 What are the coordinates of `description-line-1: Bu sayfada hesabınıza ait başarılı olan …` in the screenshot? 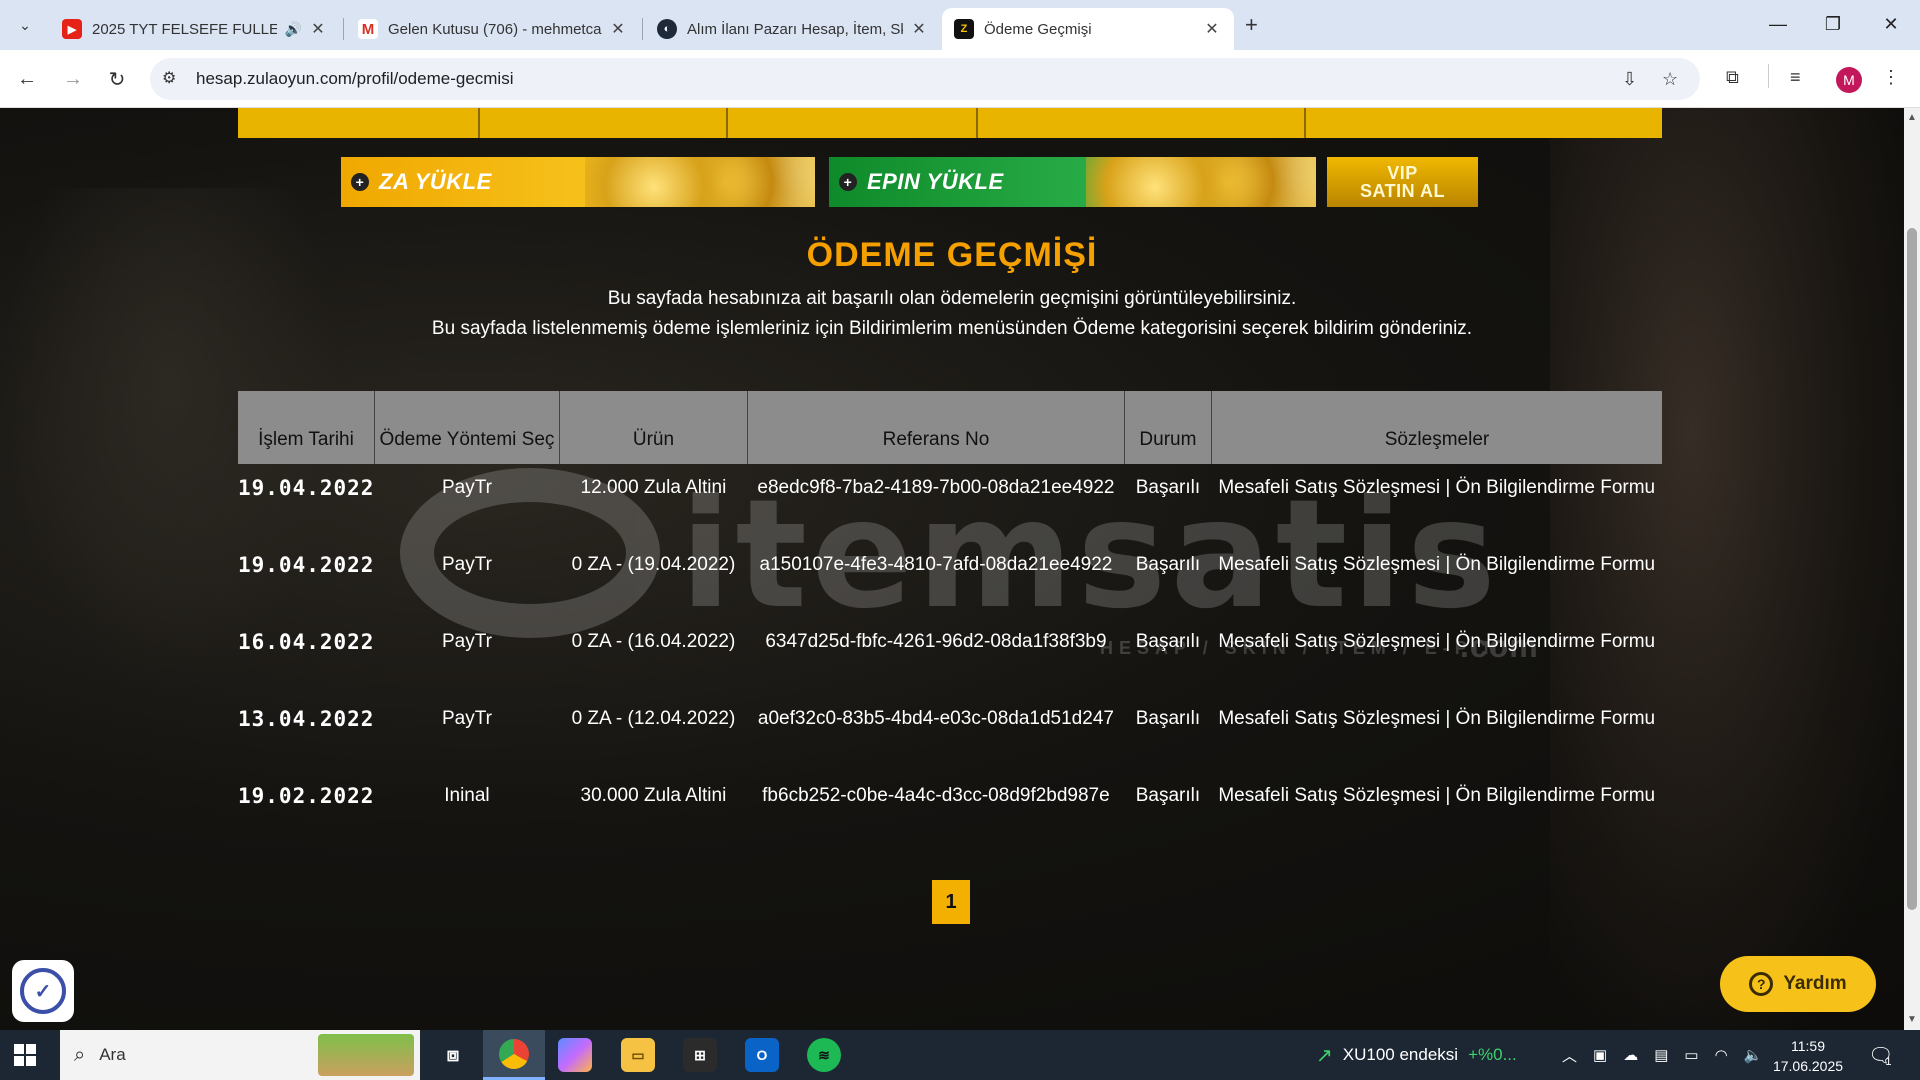 It's located at (952, 298).